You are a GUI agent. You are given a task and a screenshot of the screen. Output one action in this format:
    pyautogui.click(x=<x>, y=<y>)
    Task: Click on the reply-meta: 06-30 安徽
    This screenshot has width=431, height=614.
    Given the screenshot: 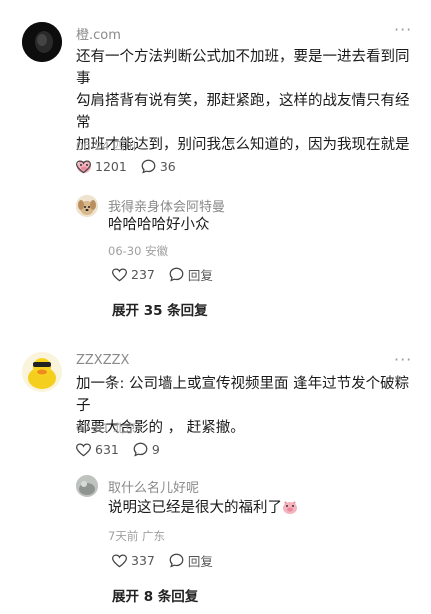 What is the action you would take?
    pyautogui.click(x=138, y=251)
    